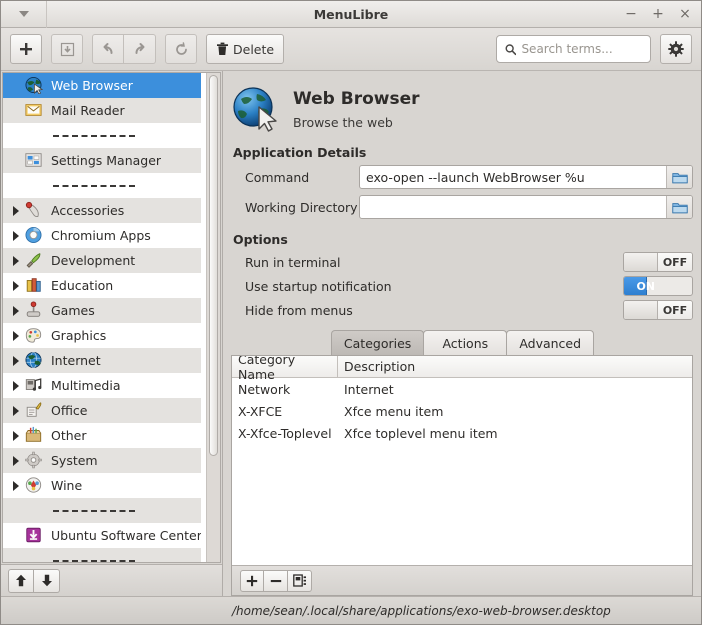 This screenshot has height=625, width=702. I want to click on option-label: Hide from menus, so click(299, 310).